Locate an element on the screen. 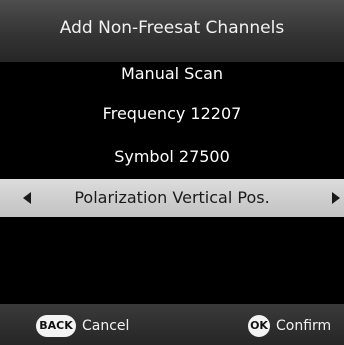 The height and width of the screenshot is (345, 344). ok-key-icon: OK is located at coordinates (259, 326).